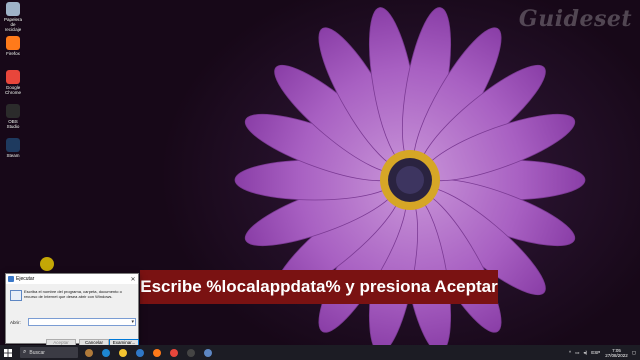  I want to click on desktop-icon-label: Firefox, so click(13, 53).